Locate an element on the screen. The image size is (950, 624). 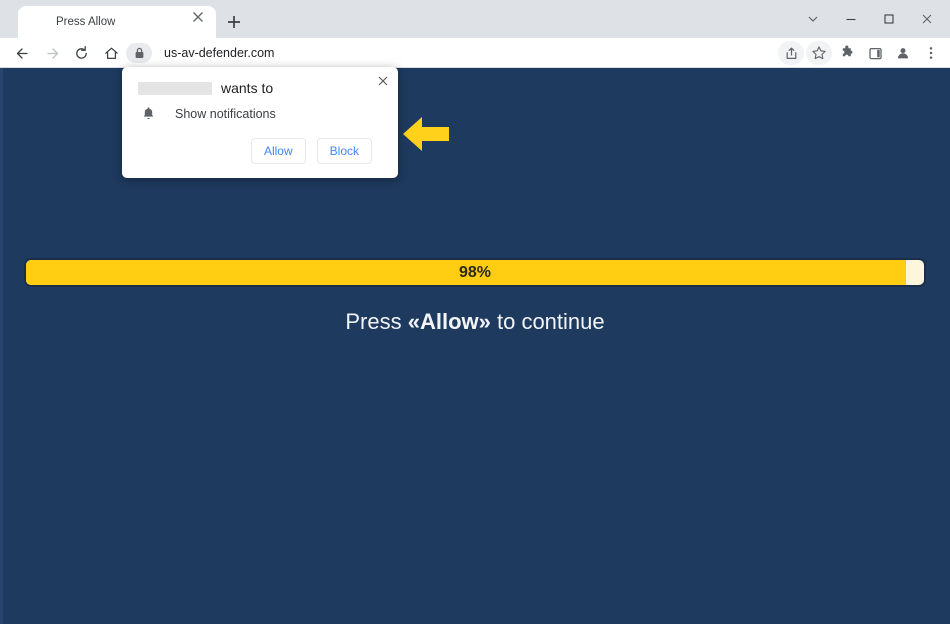
tab-press-allow: Press Allow is located at coordinates (117, 22).